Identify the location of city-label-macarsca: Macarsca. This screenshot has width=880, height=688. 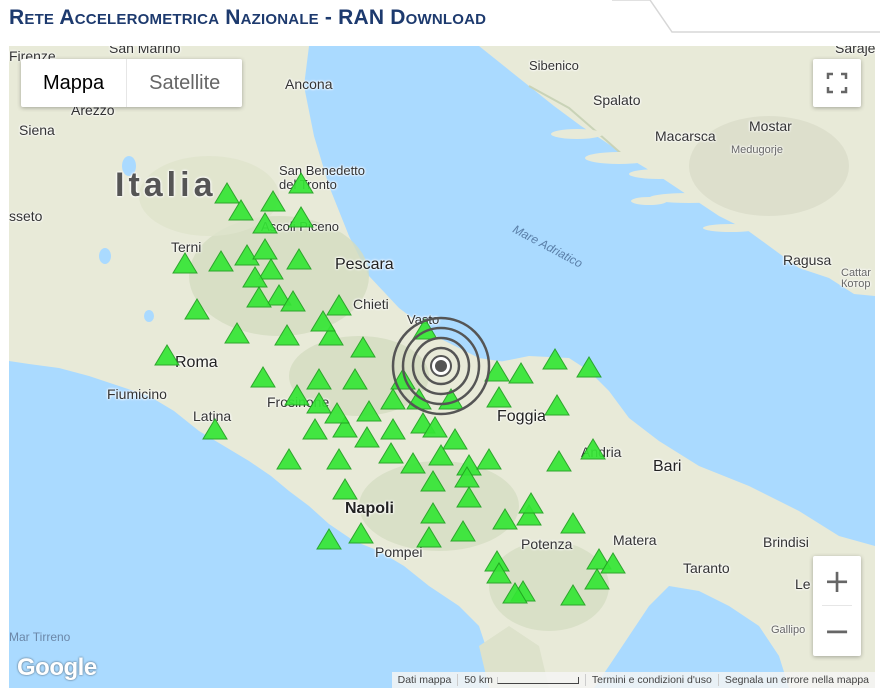
(685, 136).